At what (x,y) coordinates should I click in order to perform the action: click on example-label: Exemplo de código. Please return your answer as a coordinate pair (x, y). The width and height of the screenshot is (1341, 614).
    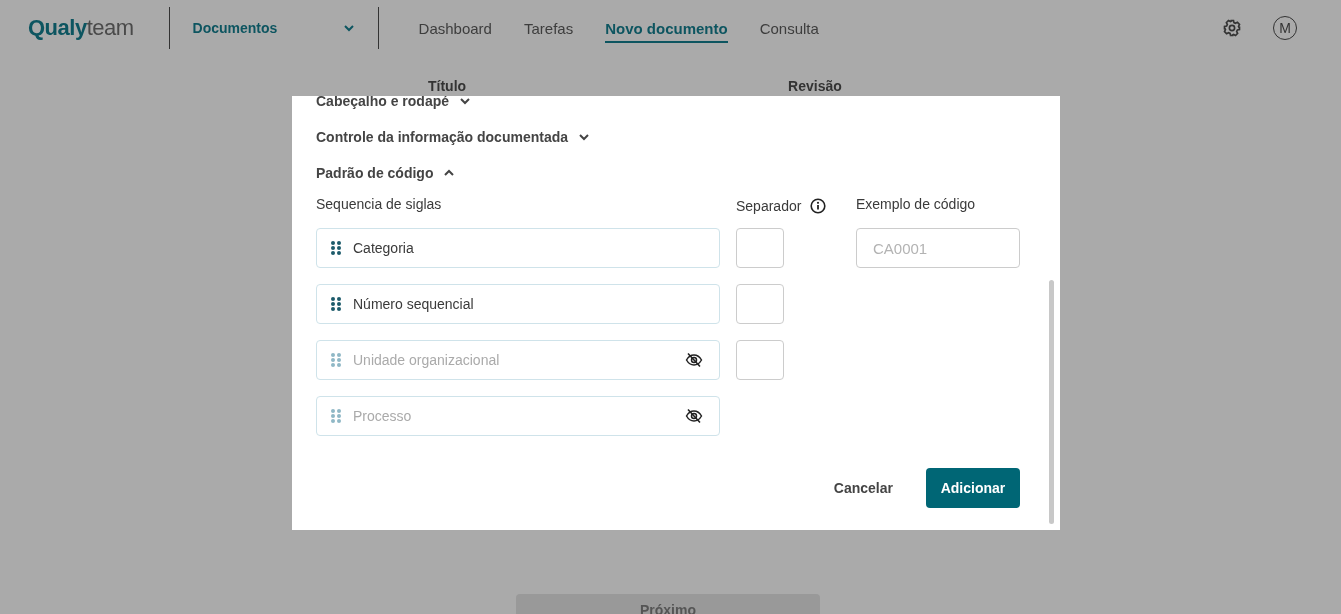
    Looking at the image, I should click on (916, 204).